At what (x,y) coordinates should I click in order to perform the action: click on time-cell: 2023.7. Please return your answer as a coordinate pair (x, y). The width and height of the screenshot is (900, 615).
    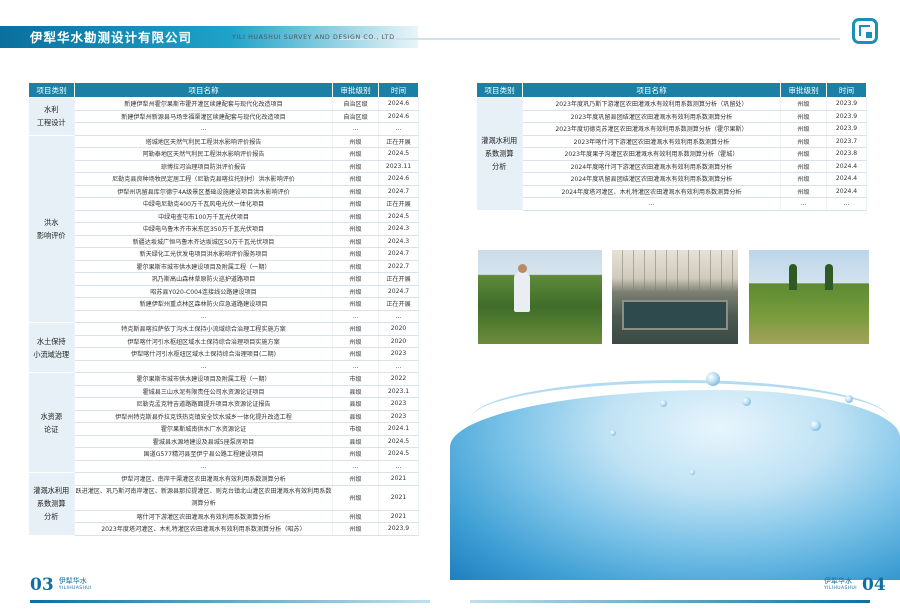
    Looking at the image, I should click on (846, 141).